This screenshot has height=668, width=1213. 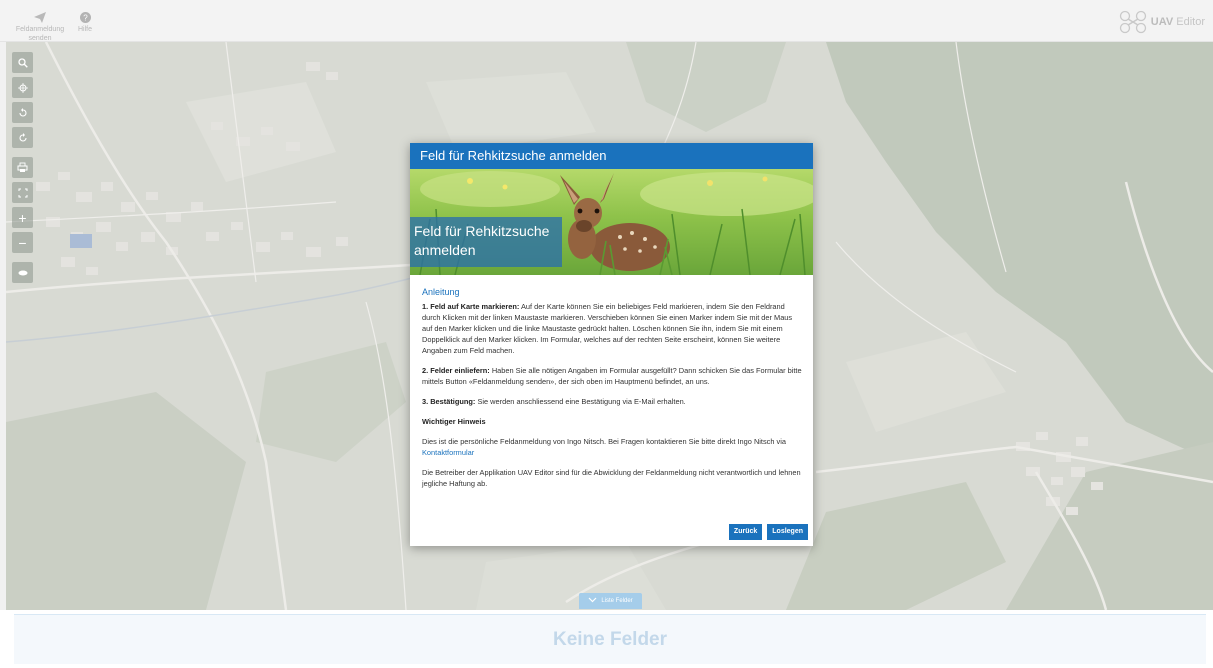 What do you see at coordinates (787, 532) in the screenshot?
I see `start-button: Loslegen` at bounding box center [787, 532].